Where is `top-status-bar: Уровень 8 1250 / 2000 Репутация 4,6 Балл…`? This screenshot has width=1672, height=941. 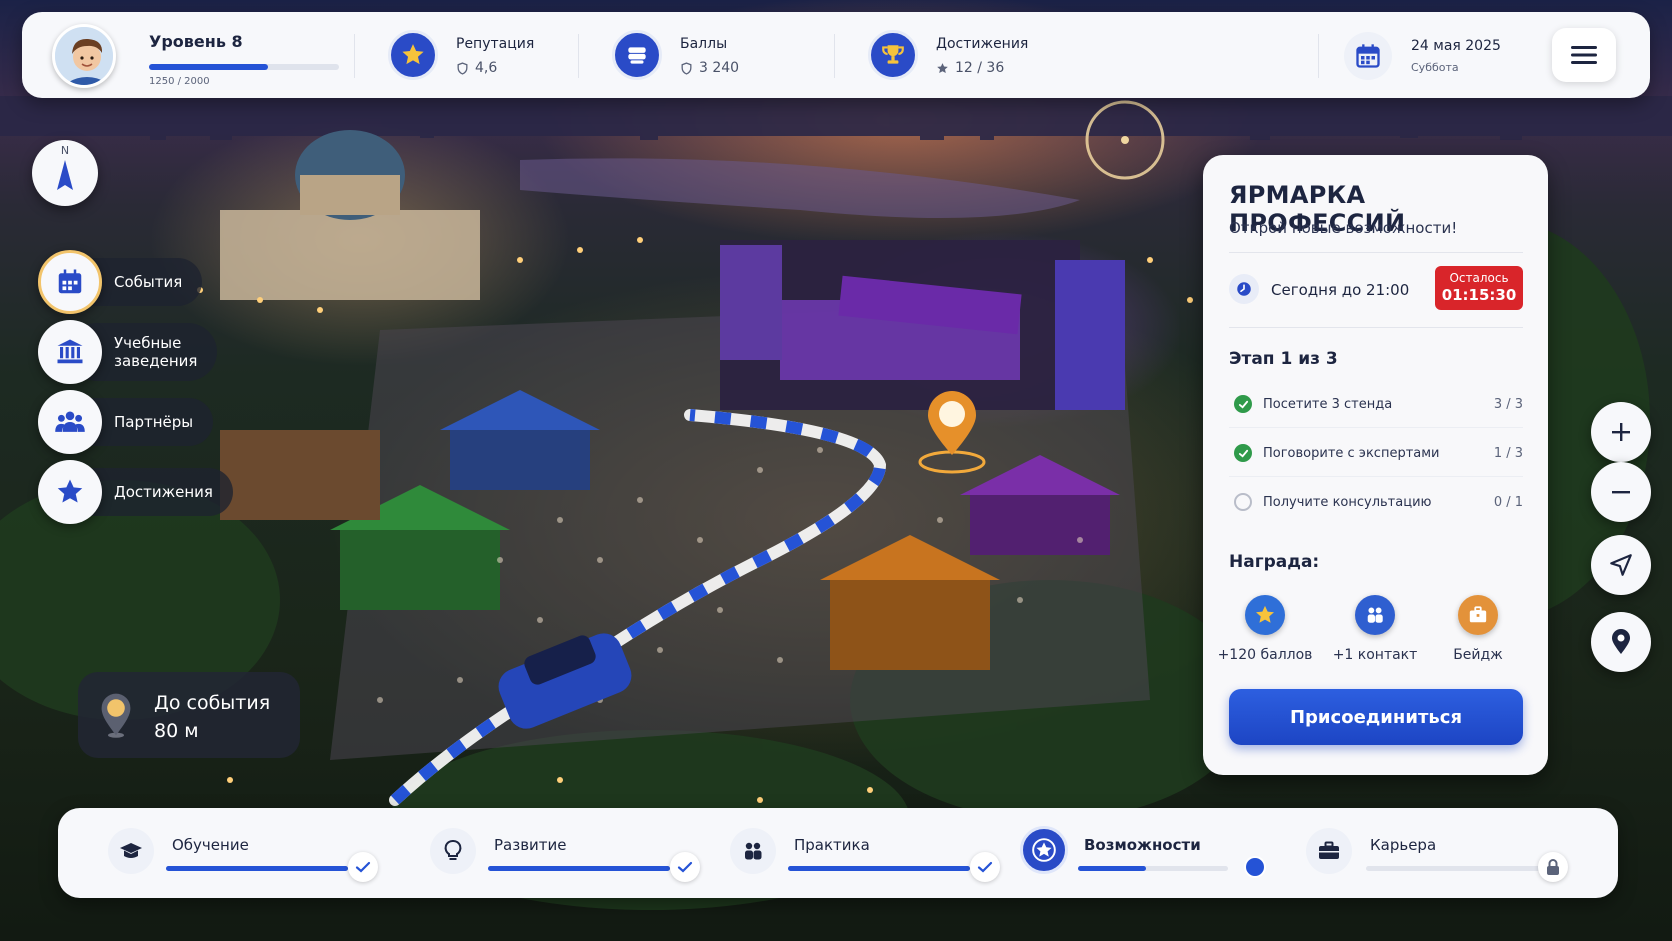
top-status-bar: Уровень 8 1250 / 2000 Репутация 4,6 Балл… is located at coordinates (836, 55).